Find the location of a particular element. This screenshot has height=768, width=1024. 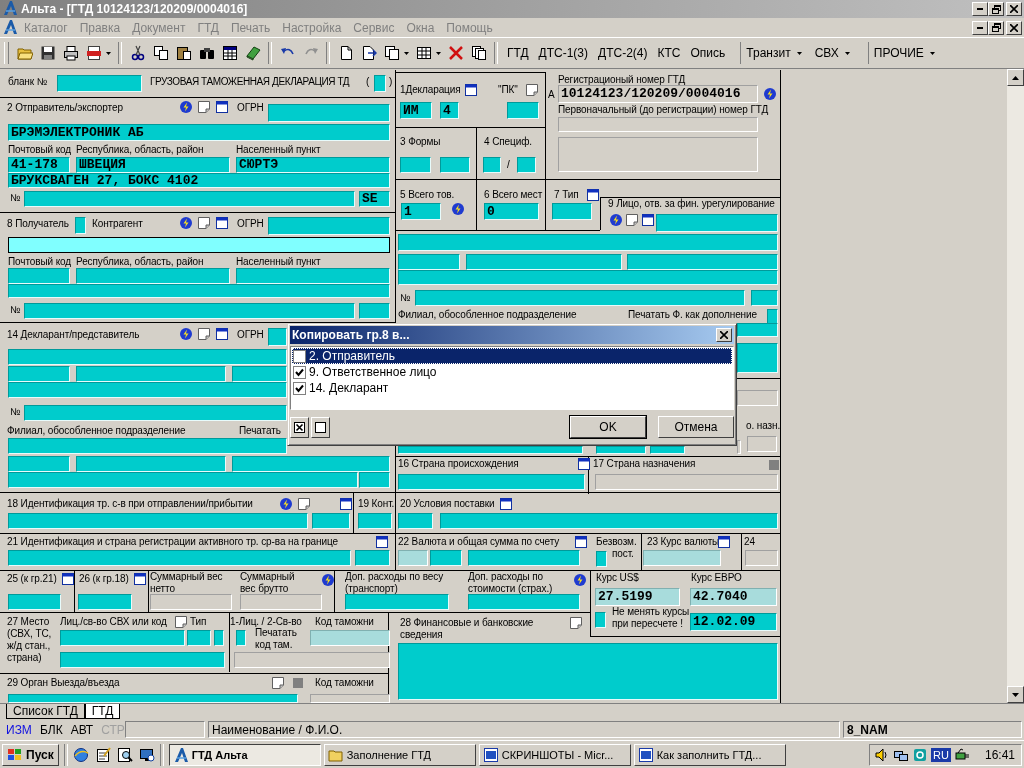

scrollbar is located at coordinates (1015, 386).